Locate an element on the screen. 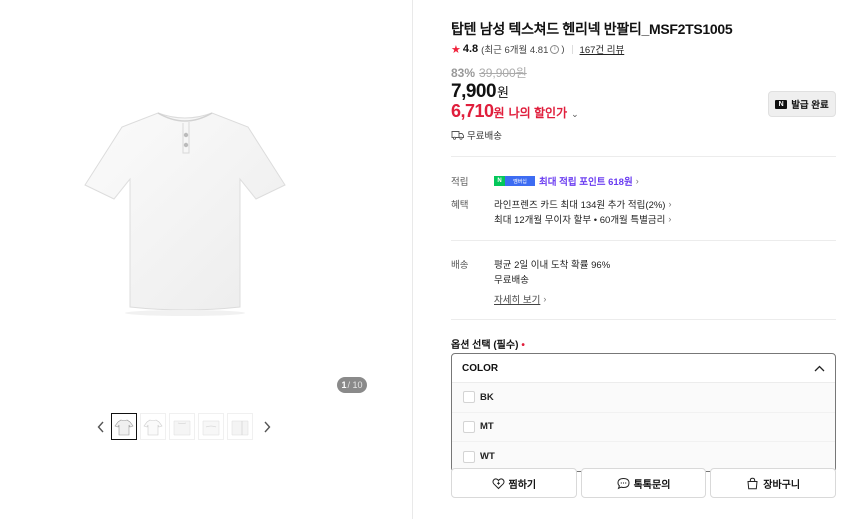  image-counter: 1 / 10 is located at coordinates (352, 385).